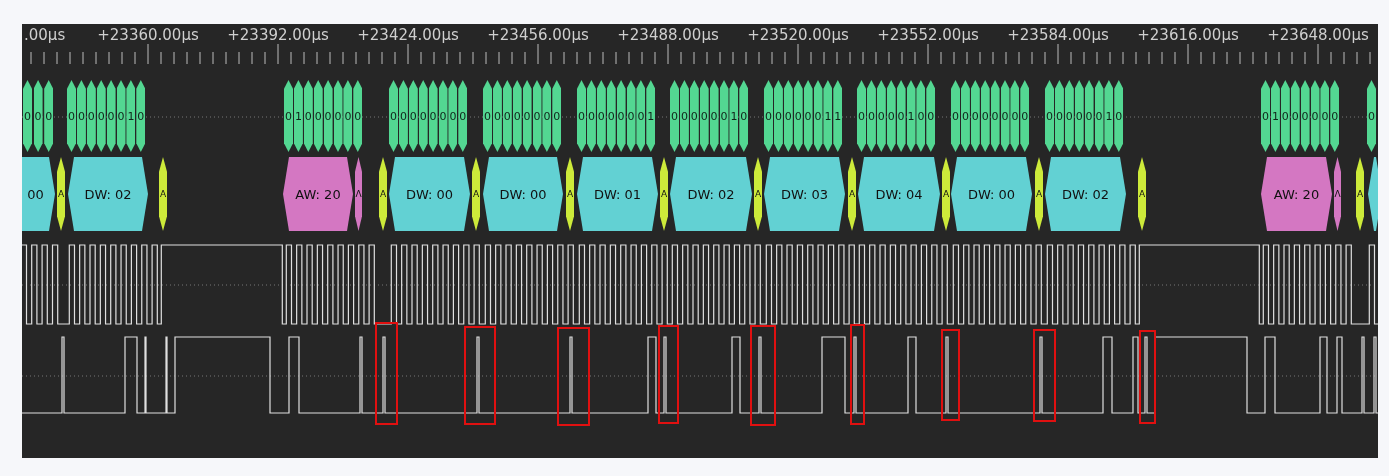  I want to click on data-word-marker: DW: 02, so click(711, 194).